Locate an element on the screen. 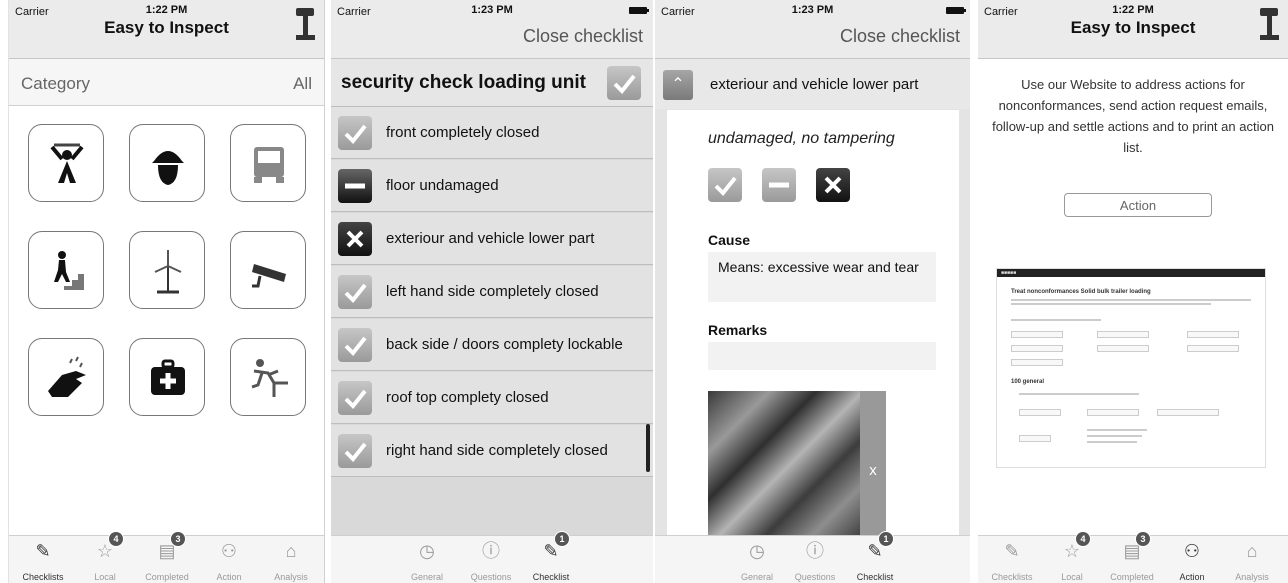  category-label: Category is located at coordinates (55, 83).